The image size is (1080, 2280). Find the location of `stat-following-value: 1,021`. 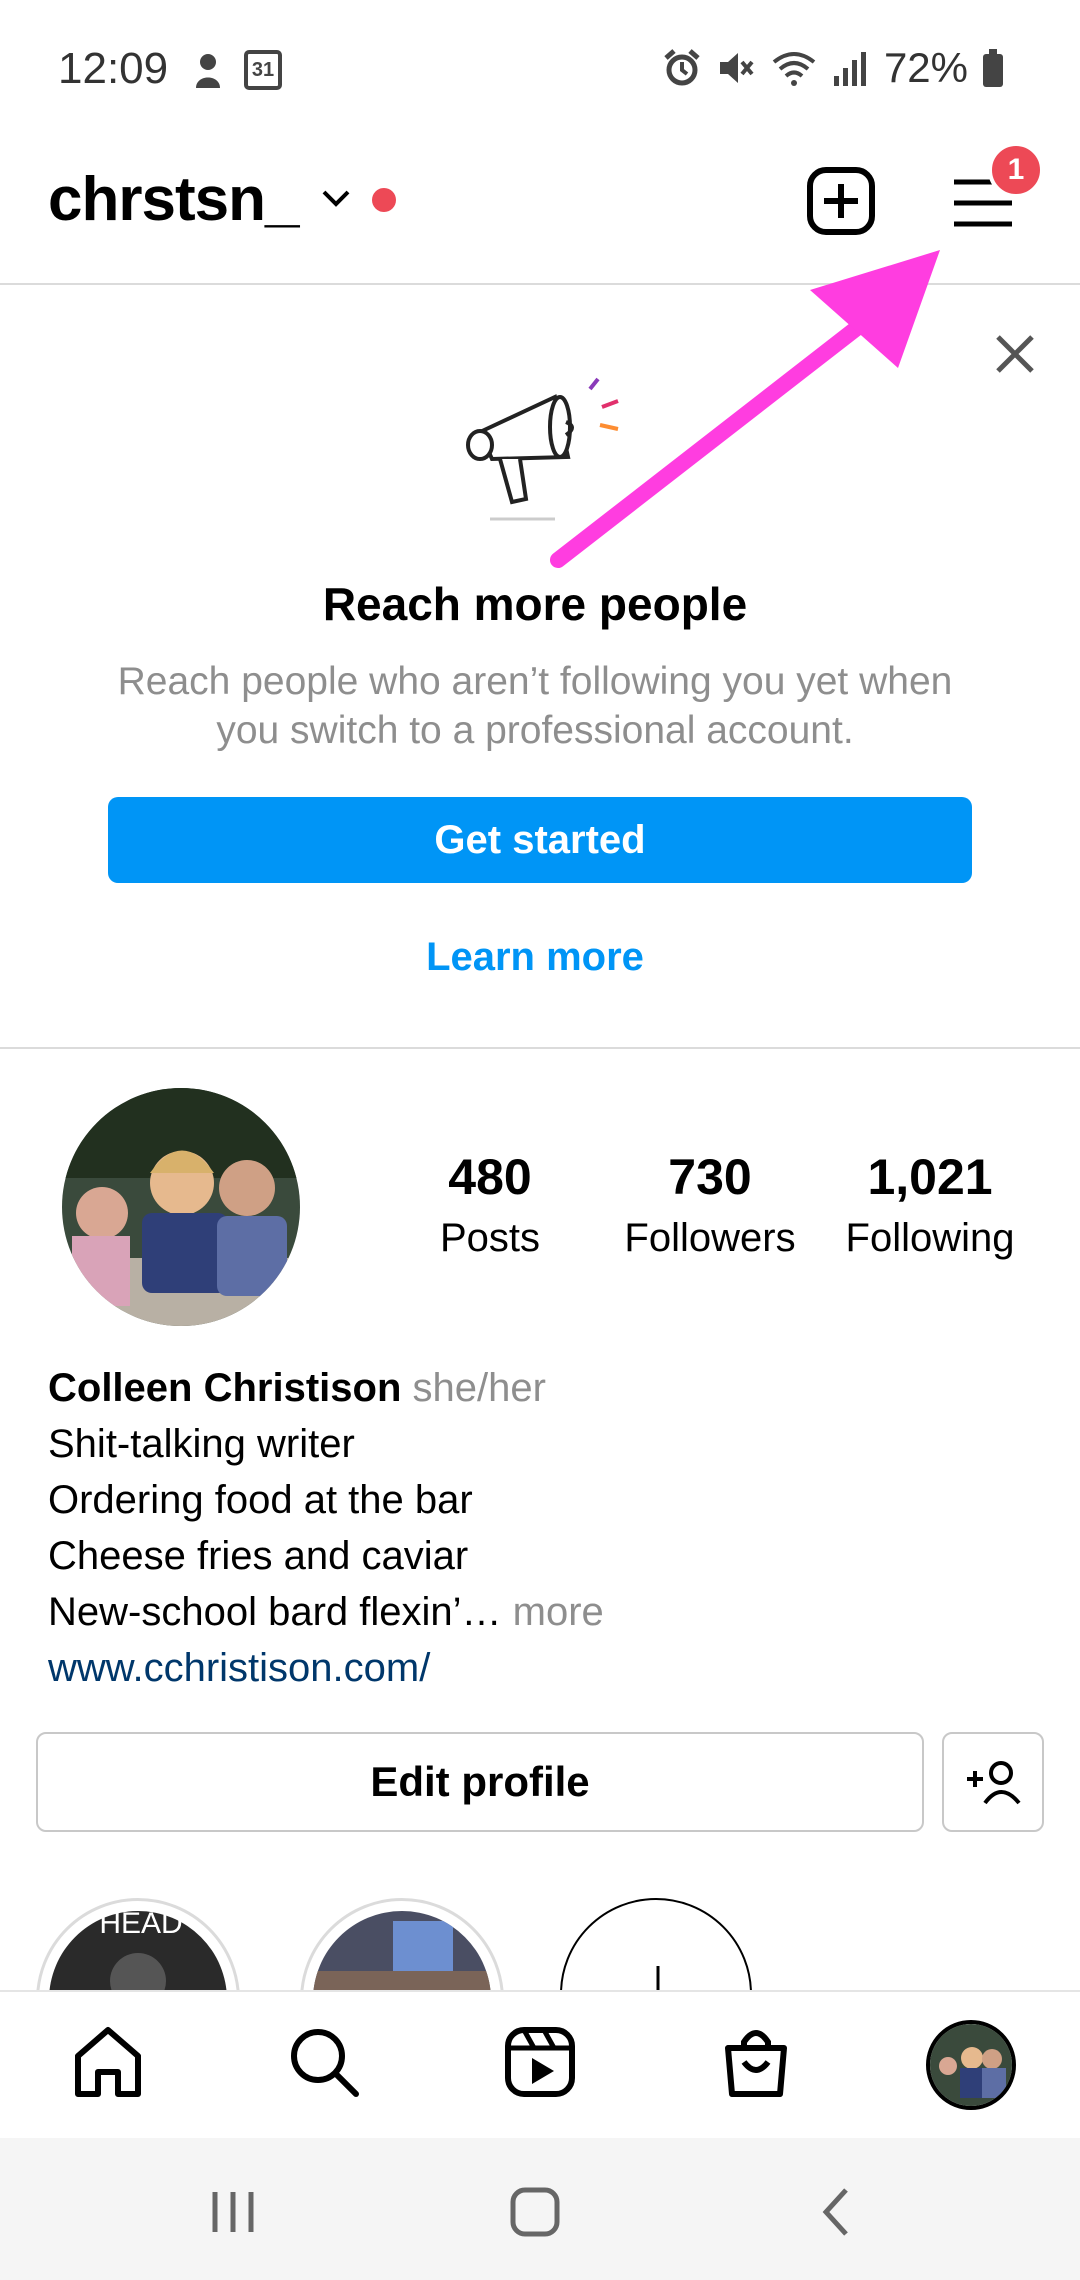

stat-following-value: 1,021 is located at coordinates (930, 1177).